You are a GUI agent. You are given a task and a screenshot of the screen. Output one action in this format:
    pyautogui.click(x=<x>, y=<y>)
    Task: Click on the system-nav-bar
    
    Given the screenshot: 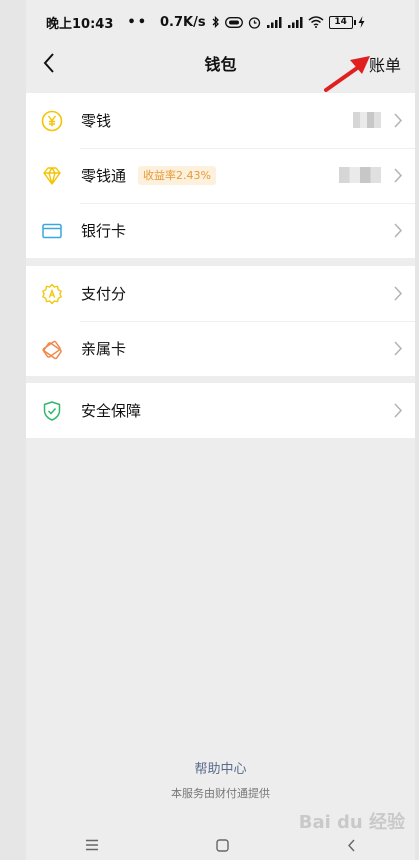 What is the action you would take?
    pyautogui.click(x=220, y=845)
    